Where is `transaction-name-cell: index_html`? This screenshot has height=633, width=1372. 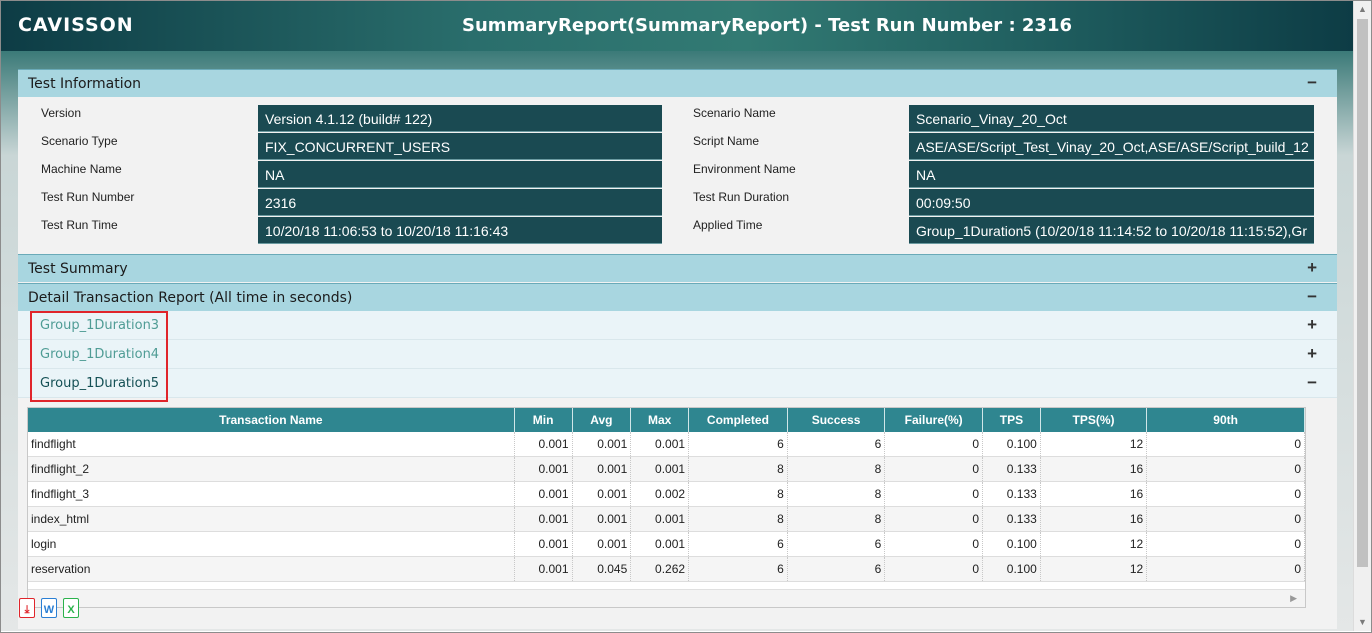 transaction-name-cell: index_html is located at coordinates (271, 519).